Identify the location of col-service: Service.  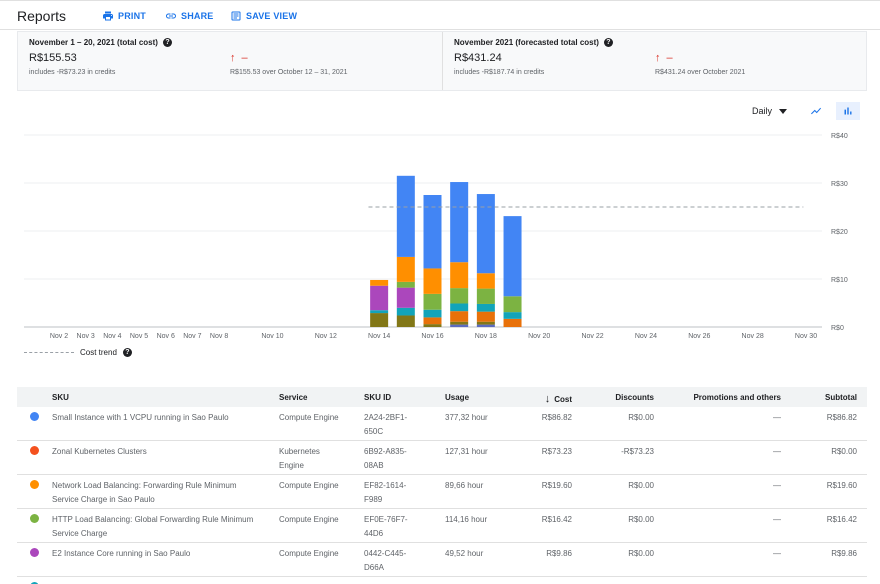
(309, 397).